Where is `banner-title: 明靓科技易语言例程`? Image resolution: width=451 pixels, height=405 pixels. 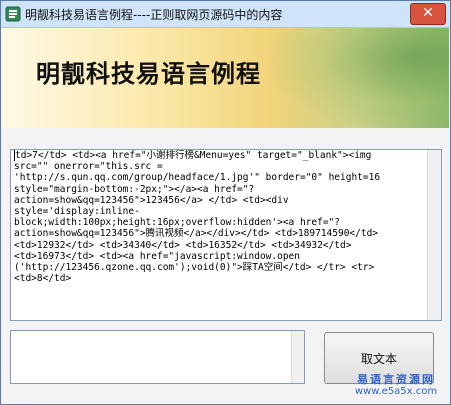
banner-title: 明靓科技易语言例程 is located at coordinates (148, 73).